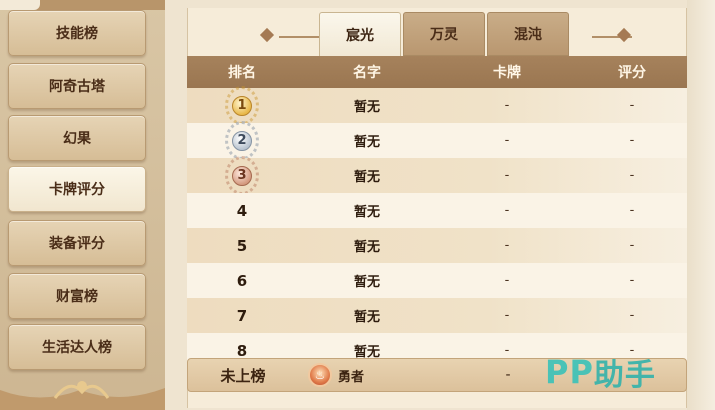  I want to click on rank-cell: 2, so click(242, 140).